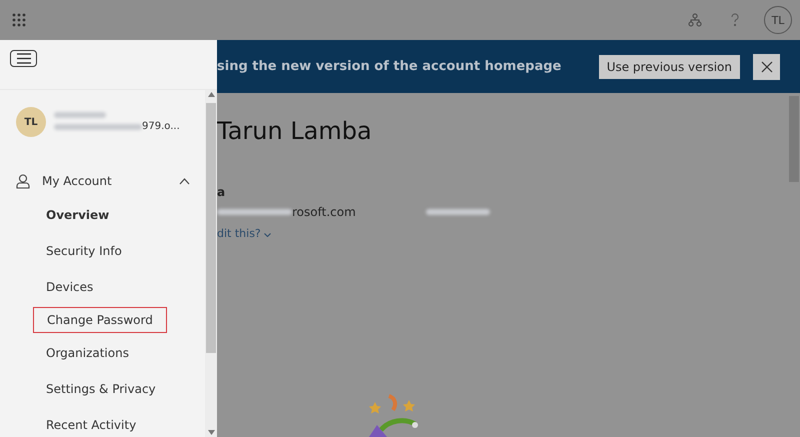  Describe the element at coordinates (103, 181) in the screenshot. I see `my-account-section: My Account` at that location.